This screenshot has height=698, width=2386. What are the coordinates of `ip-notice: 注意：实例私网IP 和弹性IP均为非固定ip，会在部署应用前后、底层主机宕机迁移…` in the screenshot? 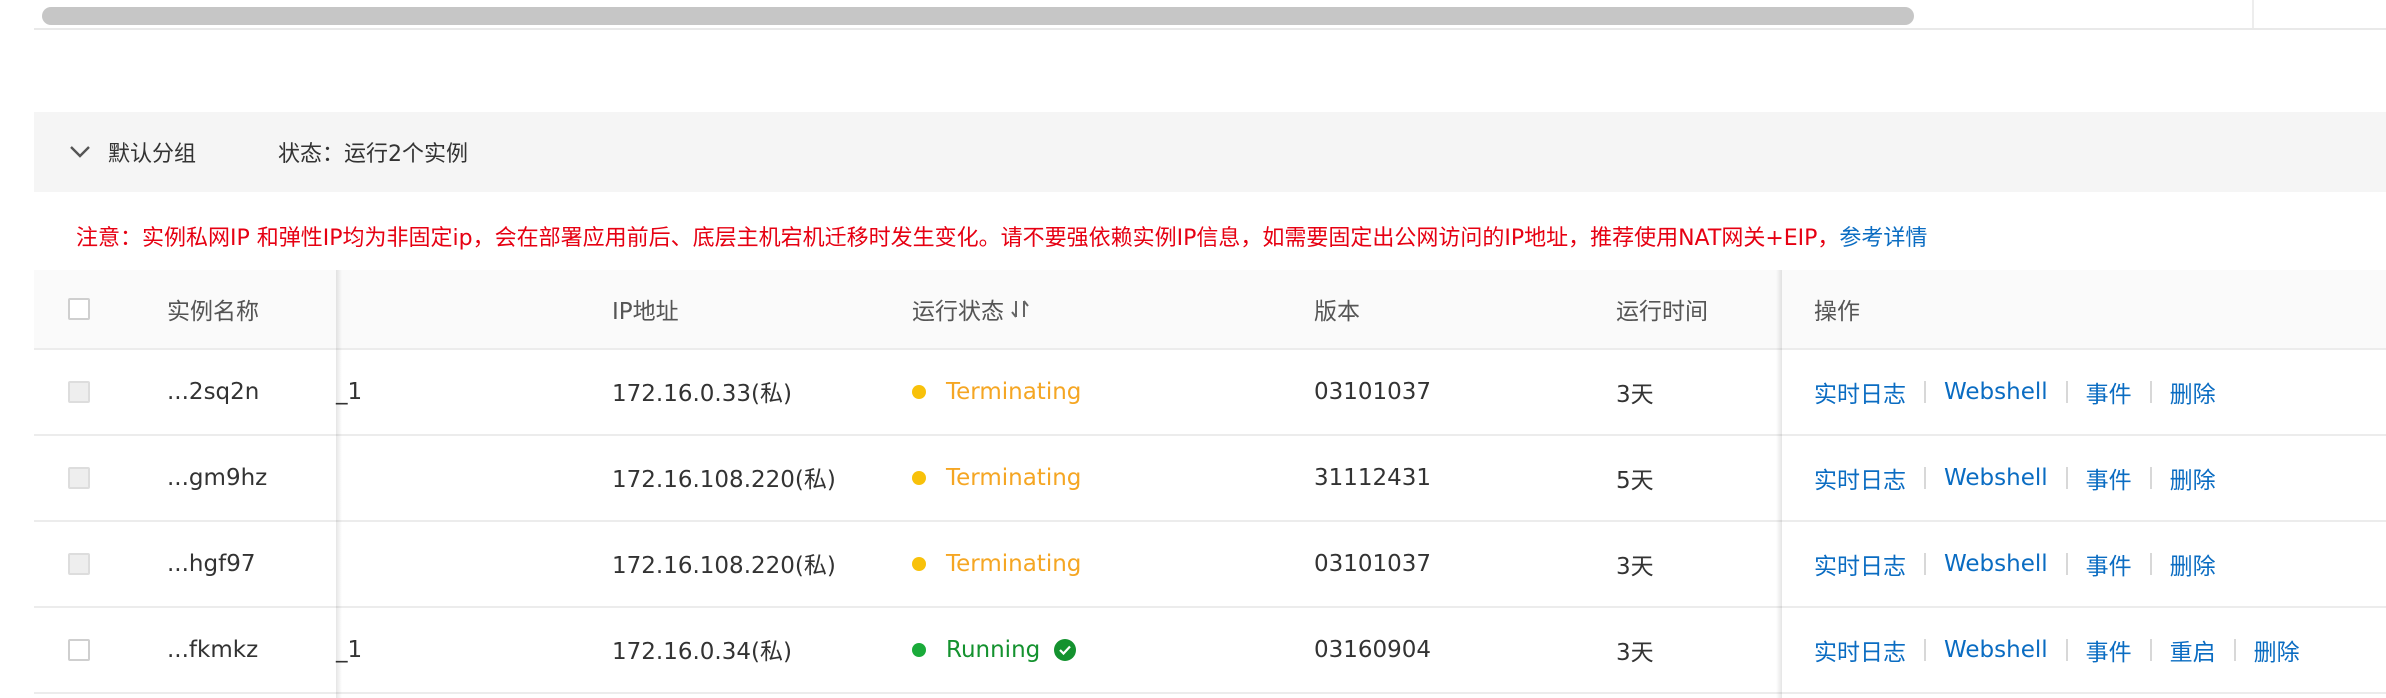 It's located at (1001, 236).